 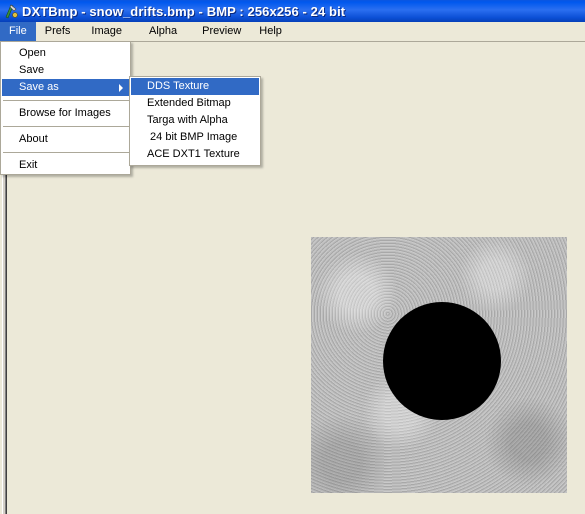 I want to click on file-menu-save-as-label: Save as, so click(x=39, y=87).